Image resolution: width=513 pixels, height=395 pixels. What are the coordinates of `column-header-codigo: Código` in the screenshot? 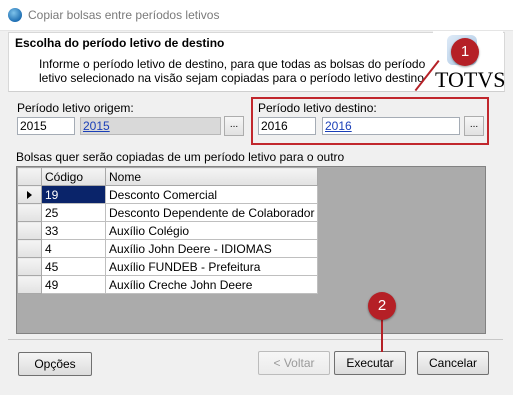 It's located at (73, 176).